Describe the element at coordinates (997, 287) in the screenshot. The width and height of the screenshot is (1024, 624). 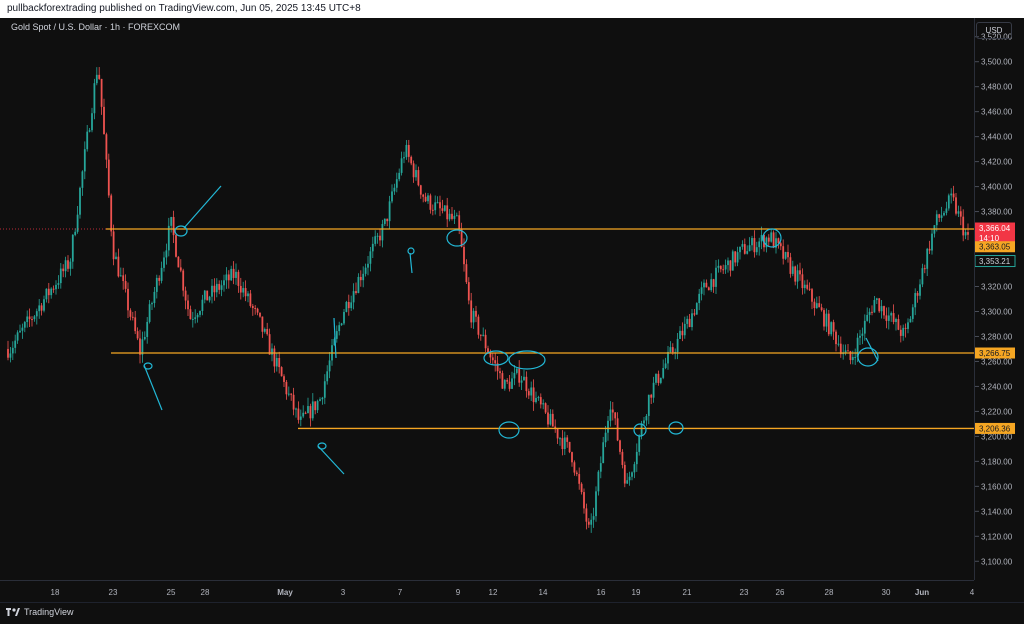
I see `price-tick-label: 3,320.00` at that location.